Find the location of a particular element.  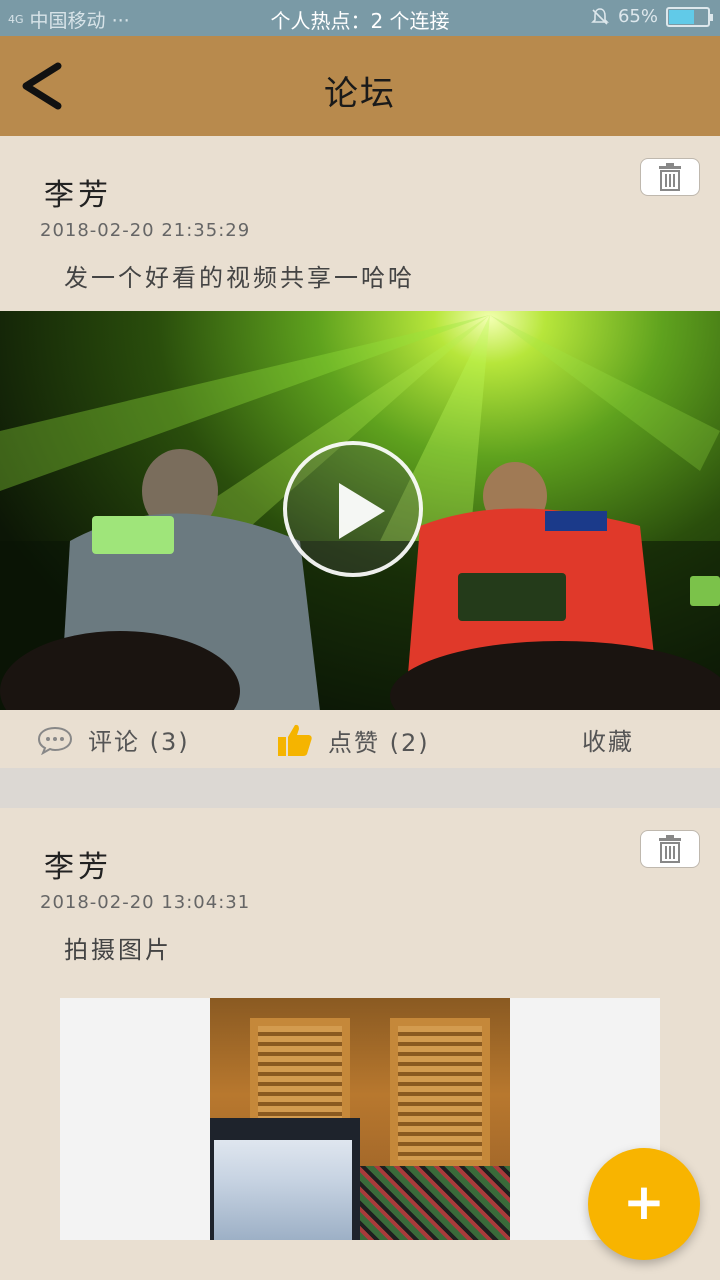

header-bar: 论坛 is located at coordinates (360, 86).